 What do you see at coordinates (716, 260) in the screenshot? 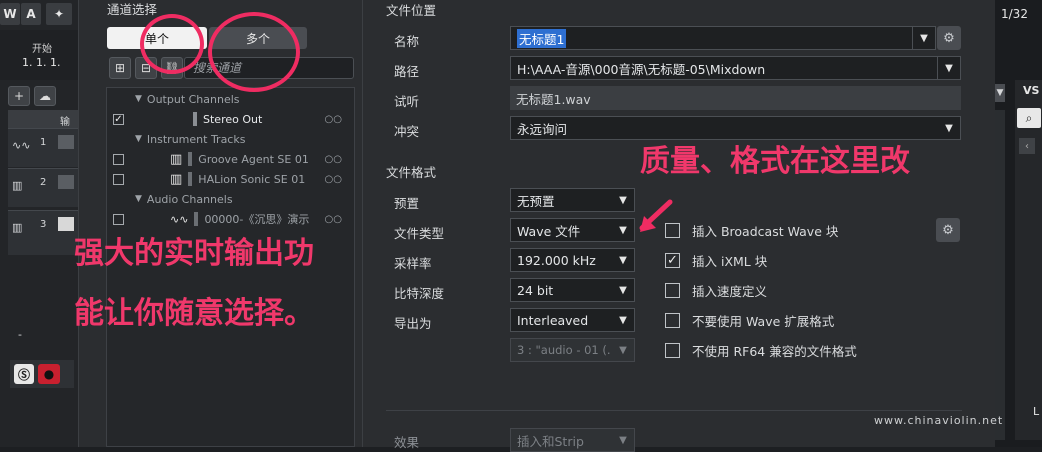
I see `option-ixml: ✓ 插入 iXML 块` at bounding box center [716, 260].